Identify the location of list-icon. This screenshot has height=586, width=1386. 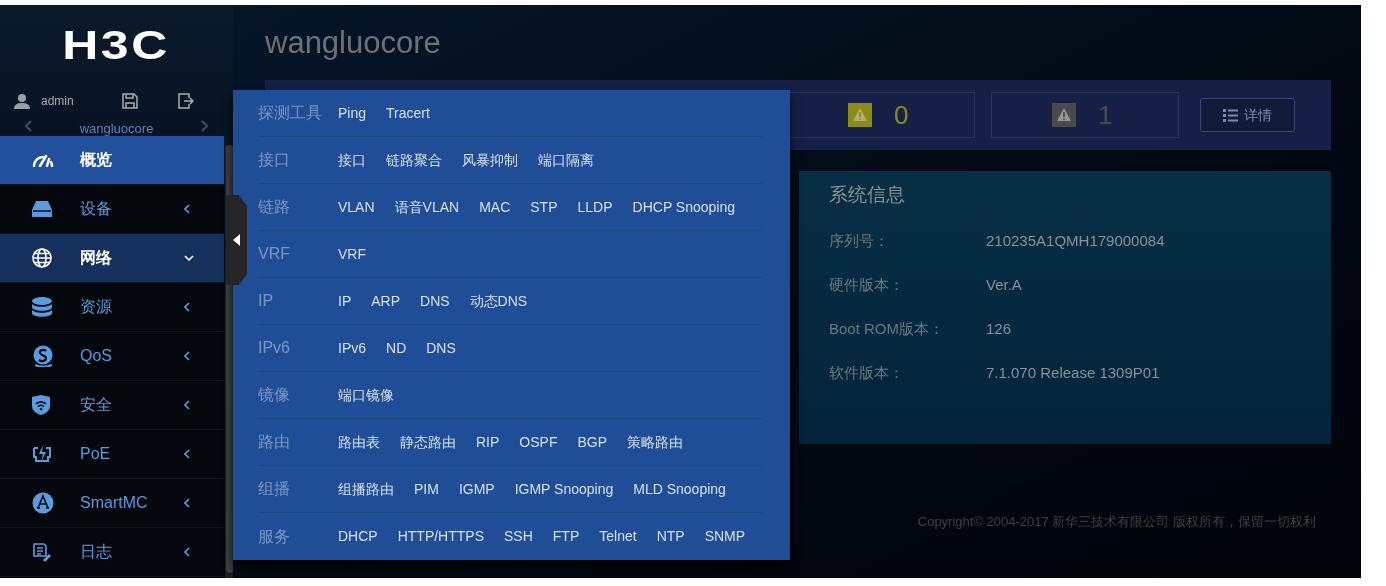
(1230, 115).